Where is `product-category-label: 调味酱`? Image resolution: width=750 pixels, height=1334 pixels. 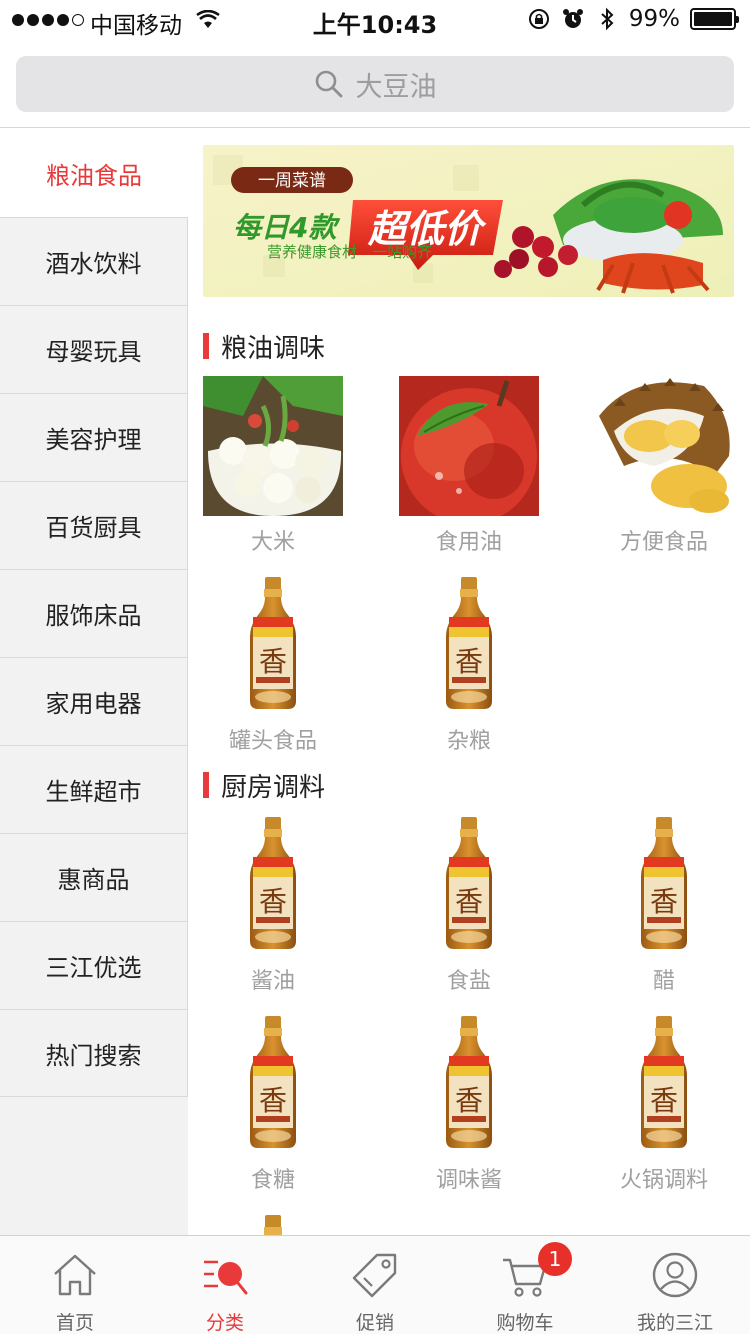 product-category-label: 调味酱 is located at coordinates (468, 1180).